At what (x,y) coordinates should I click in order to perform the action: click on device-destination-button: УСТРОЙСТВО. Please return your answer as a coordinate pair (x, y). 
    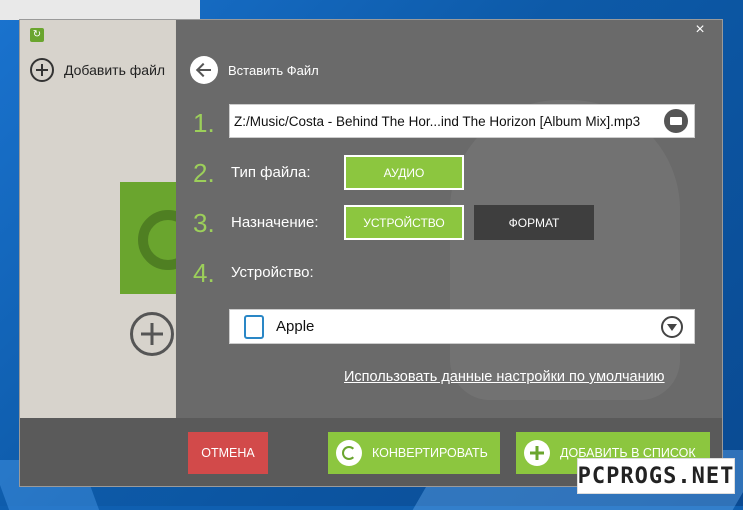
    Looking at the image, I should click on (404, 222).